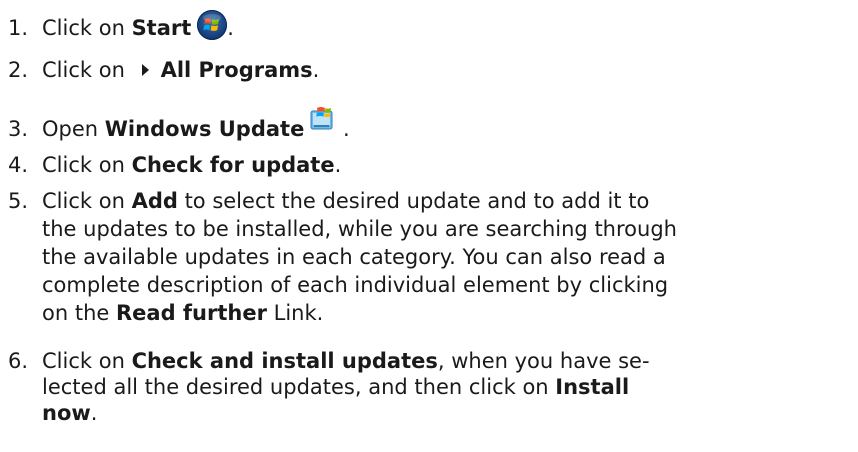 Image resolution: width=858 pixels, height=452 pixels. I want to click on step-number: 2., so click(18, 70).